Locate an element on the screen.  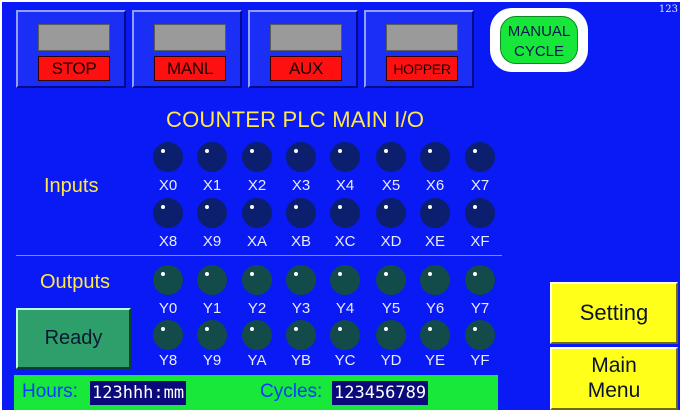
outputs-led-y7 is located at coordinates (480, 280).